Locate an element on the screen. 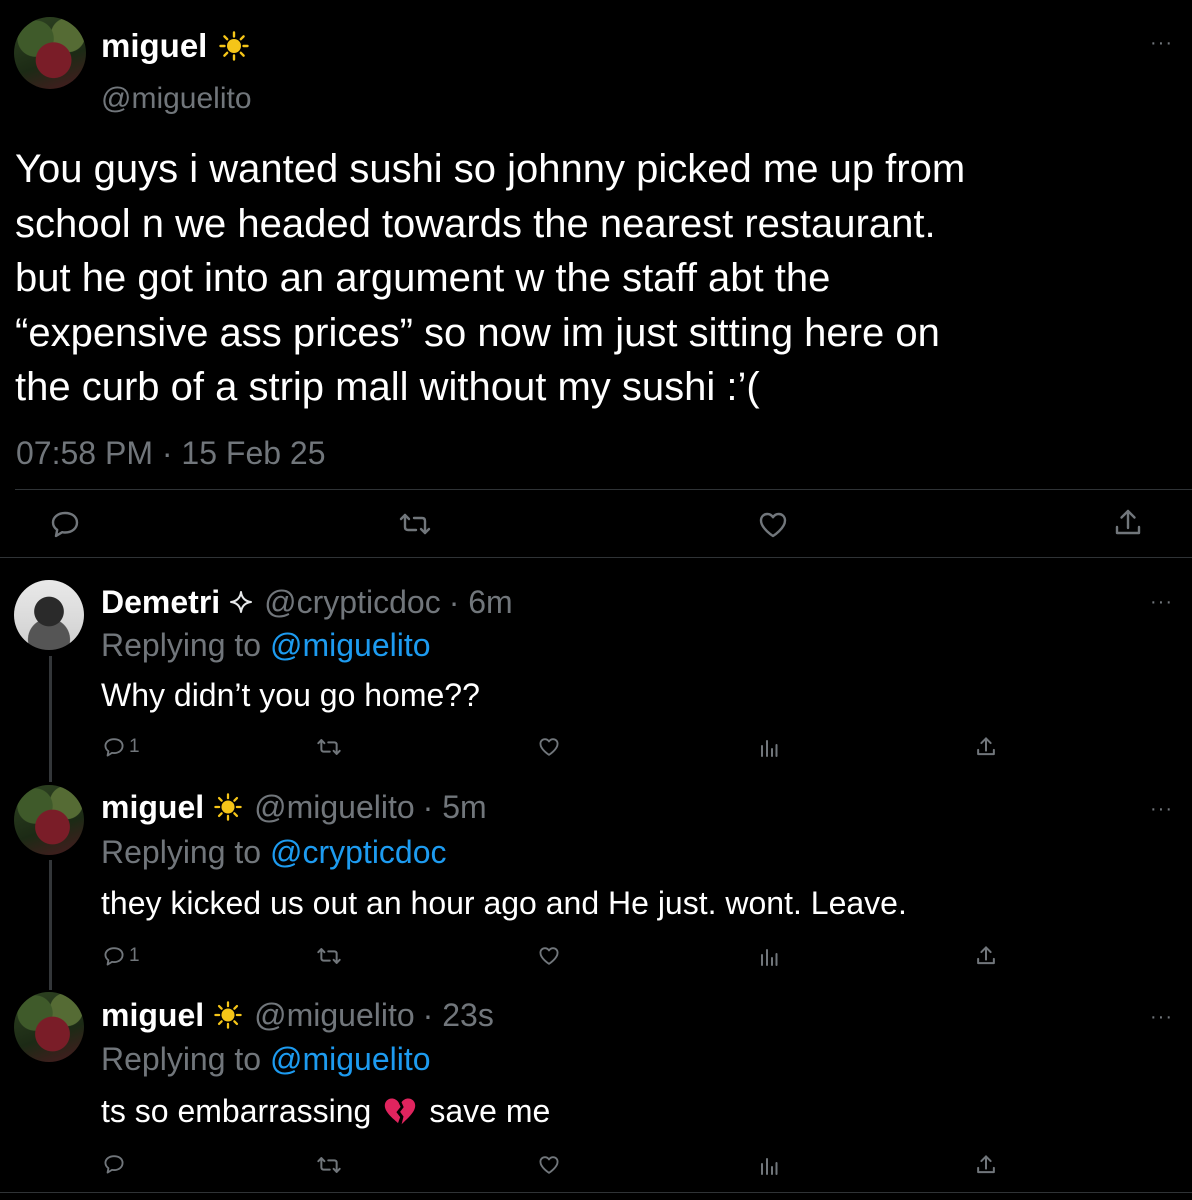 This screenshot has width=1192, height=1200. reply-header: miguel @miguelito · 23s is located at coordinates (297, 1015).